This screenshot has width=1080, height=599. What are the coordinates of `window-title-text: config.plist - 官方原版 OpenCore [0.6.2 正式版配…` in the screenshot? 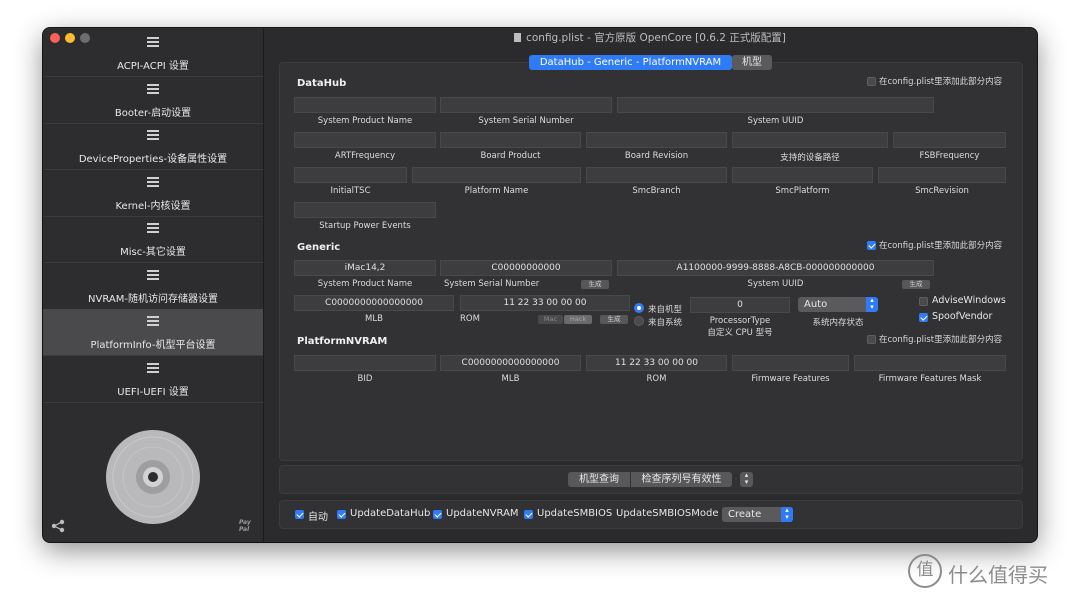 It's located at (656, 38).